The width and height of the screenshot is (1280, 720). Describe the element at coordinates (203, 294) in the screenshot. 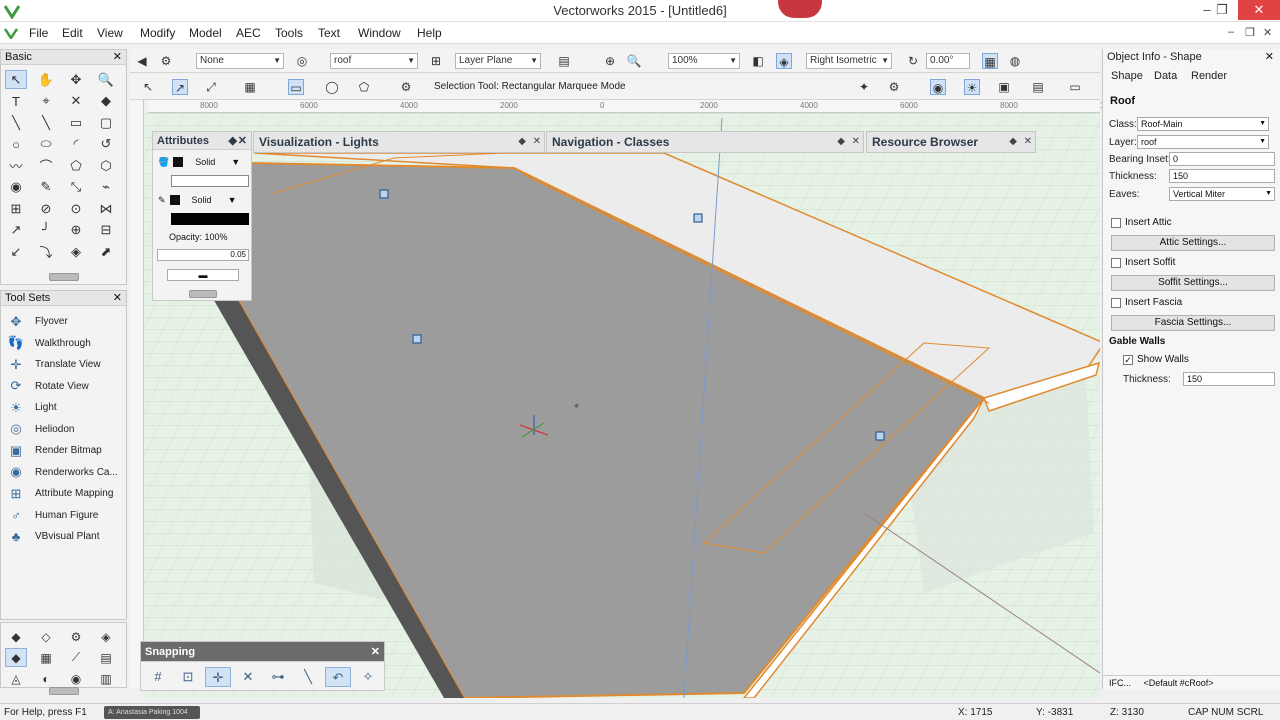

I see `attributes-grip` at that location.